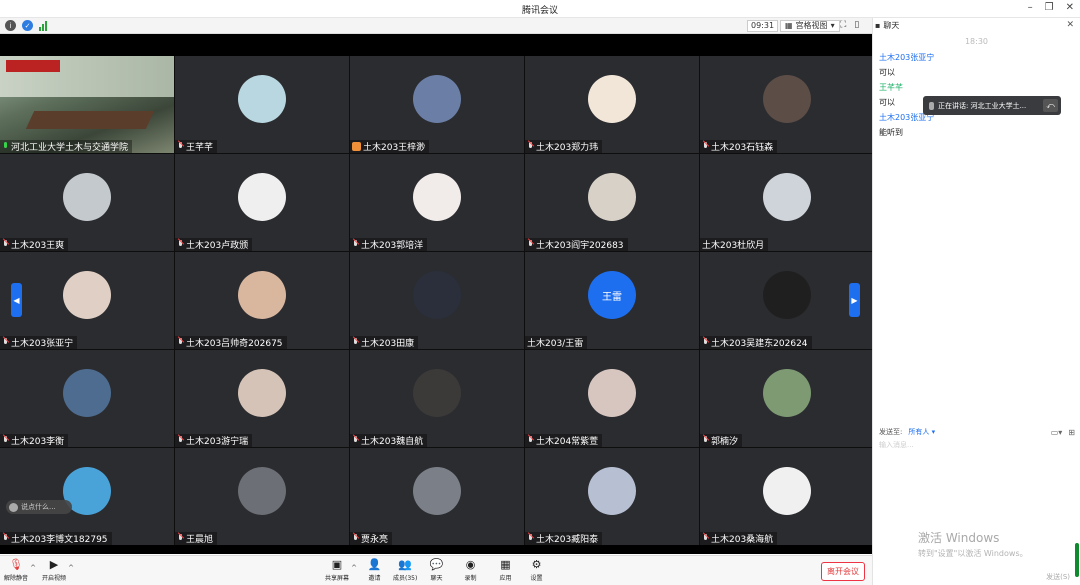  What do you see at coordinates (536, 578) in the screenshot?
I see `settings-label: 设置` at bounding box center [536, 578].